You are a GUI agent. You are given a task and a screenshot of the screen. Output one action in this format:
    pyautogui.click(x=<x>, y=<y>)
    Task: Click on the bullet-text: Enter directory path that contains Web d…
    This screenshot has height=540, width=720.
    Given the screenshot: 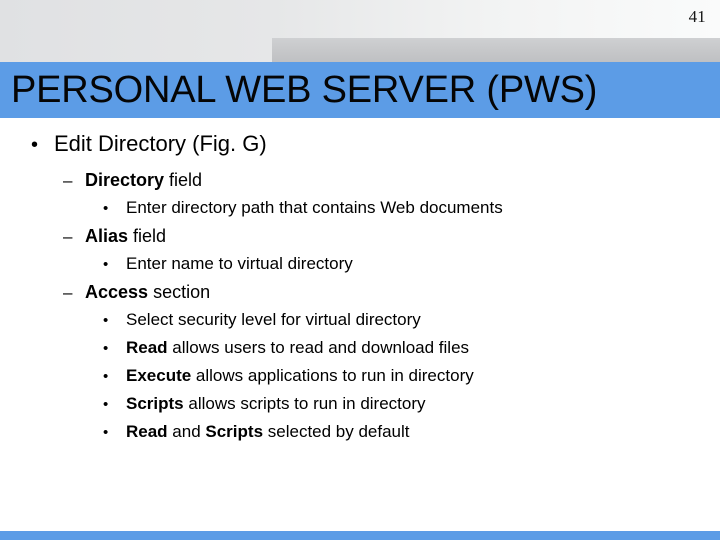 What is the action you would take?
    pyautogui.click(x=314, y=208)
    